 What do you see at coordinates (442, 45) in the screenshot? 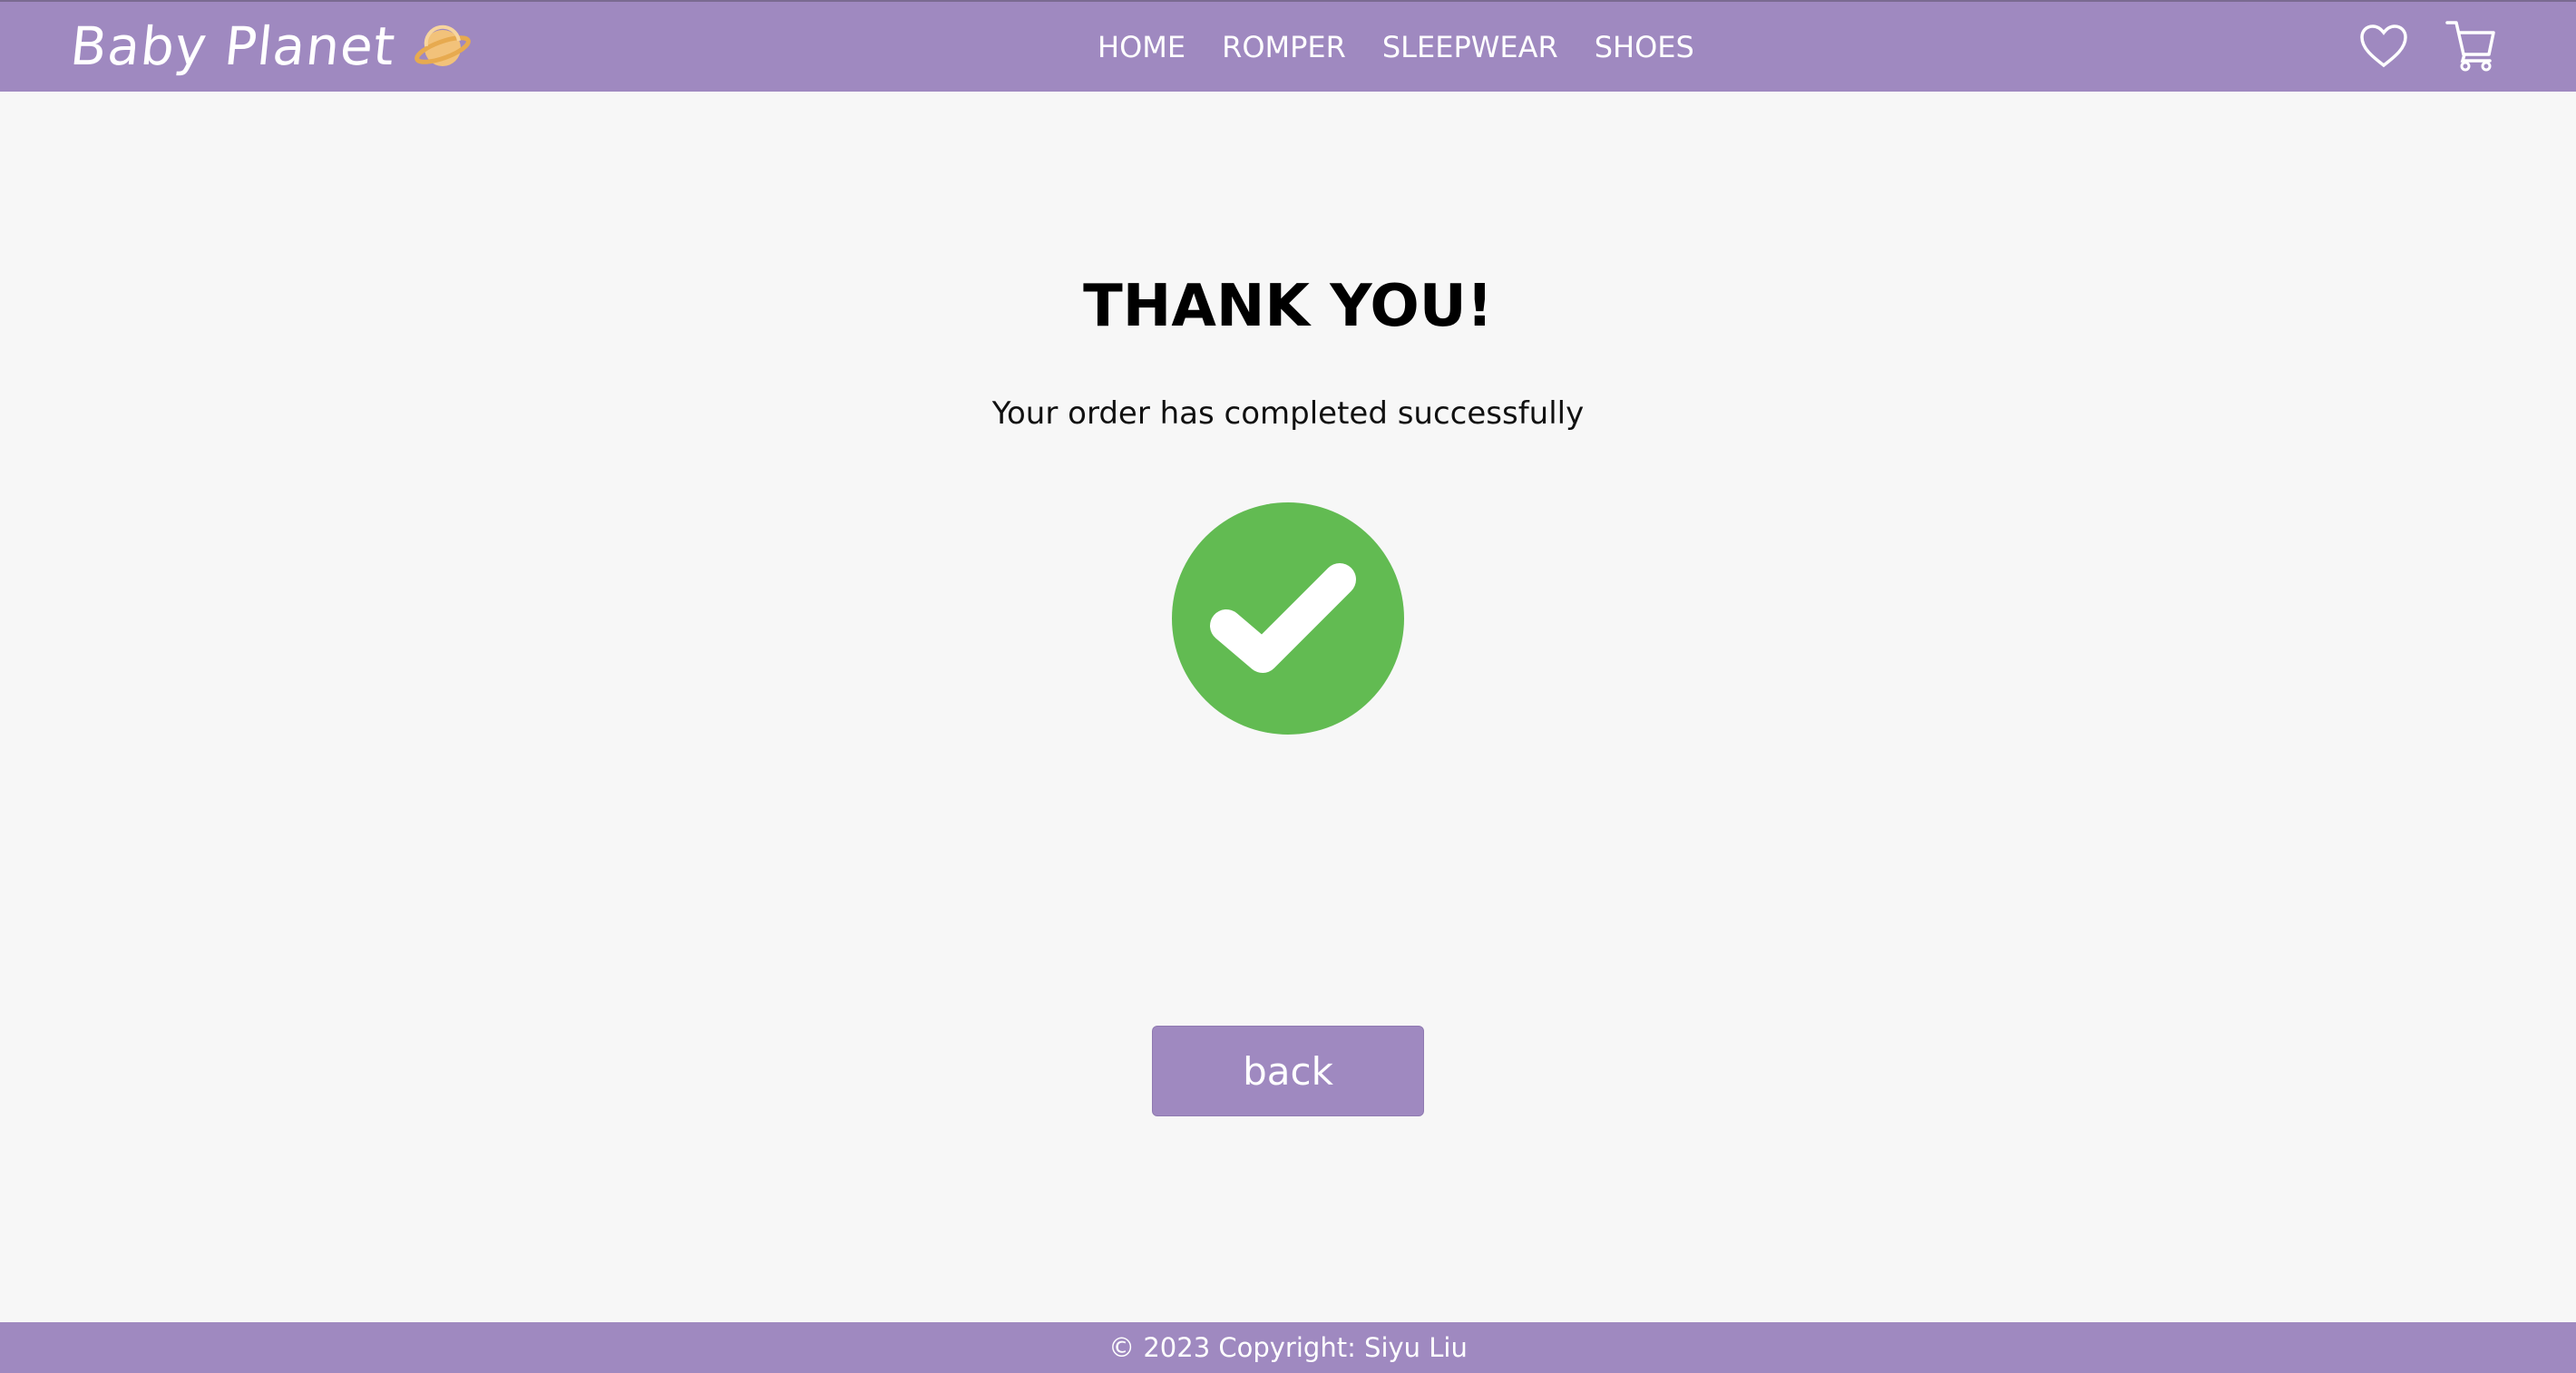
I see `planet-icon` at bounding box center [442, 45].